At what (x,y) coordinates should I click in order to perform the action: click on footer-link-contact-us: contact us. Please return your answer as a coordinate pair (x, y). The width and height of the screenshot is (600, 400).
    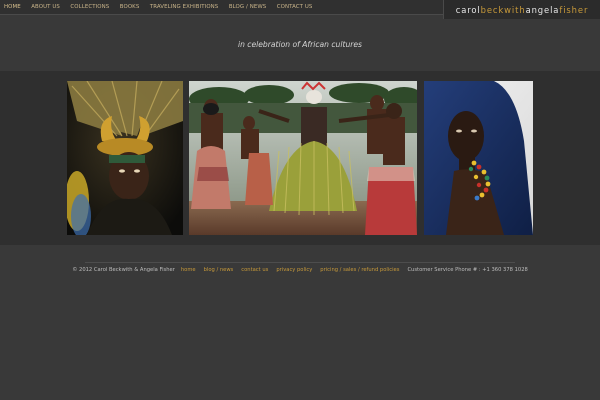
    Looking at the image, I should click on (254, 270).